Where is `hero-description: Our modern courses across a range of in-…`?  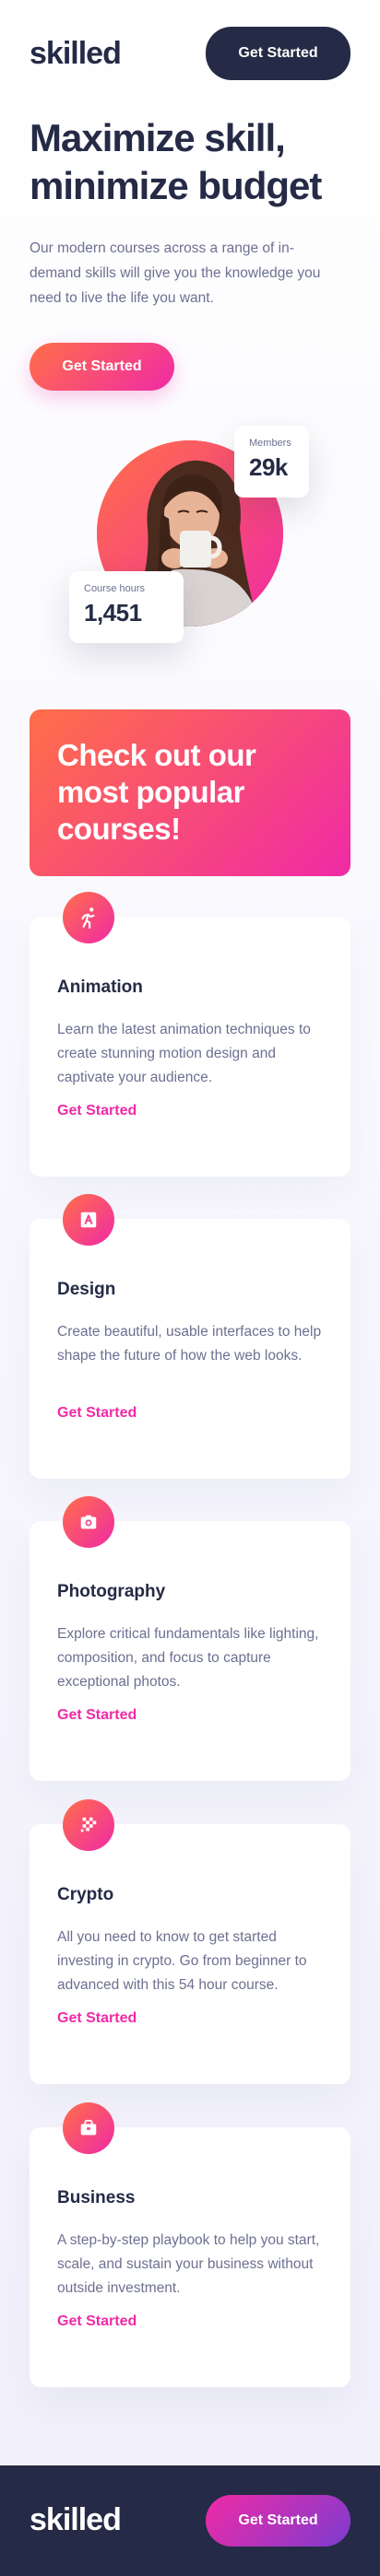 hero-description: Our modern courses across a range of in-… is located at coordinates (175, 273).